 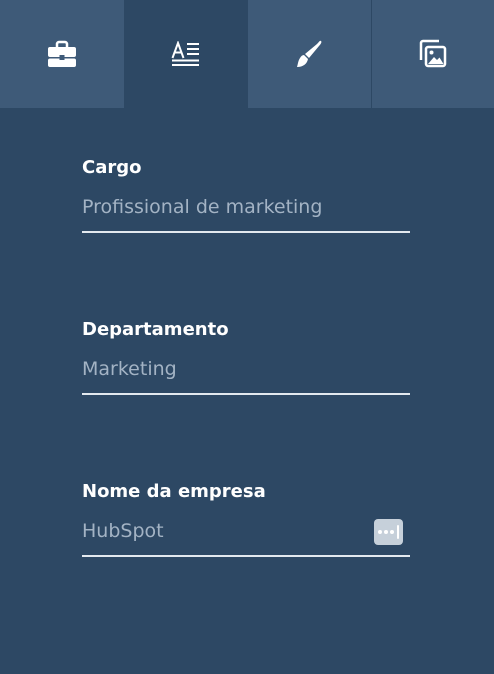 What do you see at coordinates (246, 394) in the screenshot?
I see `department-underline` at bounding box center [246, 394].